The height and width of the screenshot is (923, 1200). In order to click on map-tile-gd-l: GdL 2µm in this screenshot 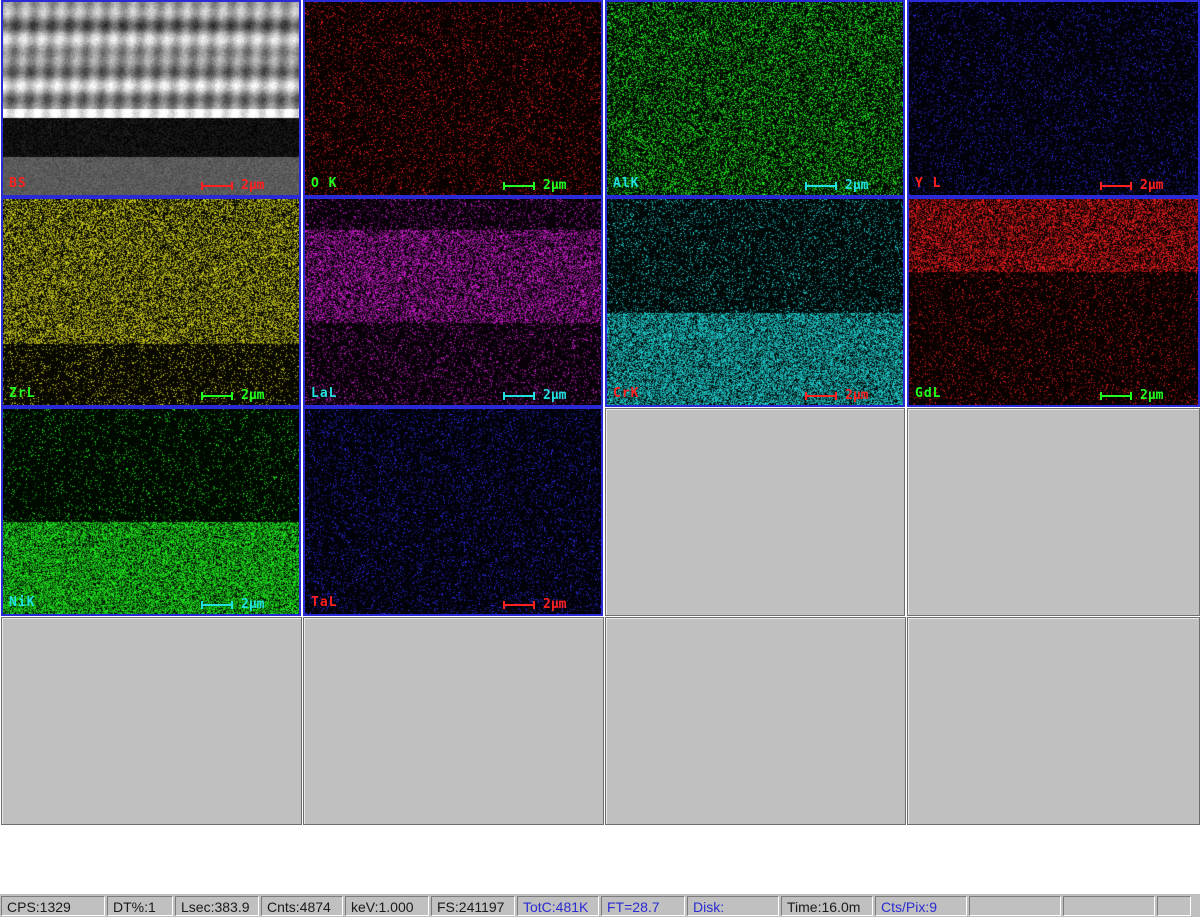, I will do `click(1053, 302)`.